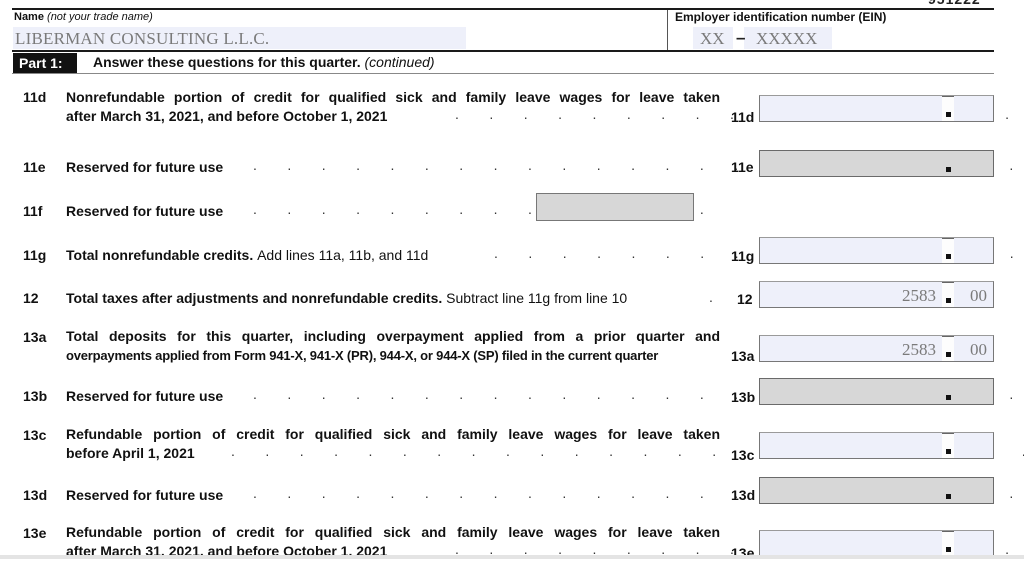  I want to click on line-number: 11e, so click(34, 167).